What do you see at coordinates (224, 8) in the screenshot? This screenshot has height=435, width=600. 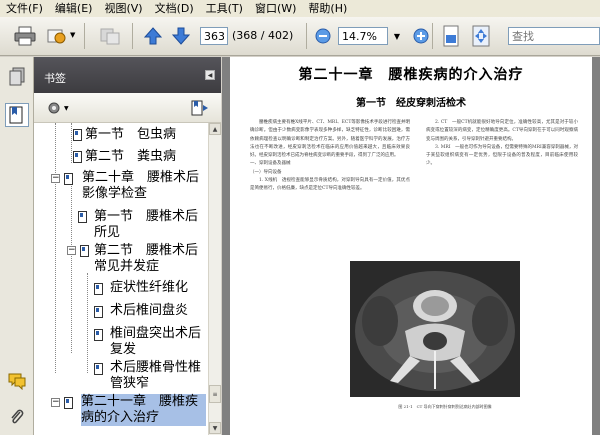 I see `menu-tools: 工具(T)` at bounding box center [224, 8].